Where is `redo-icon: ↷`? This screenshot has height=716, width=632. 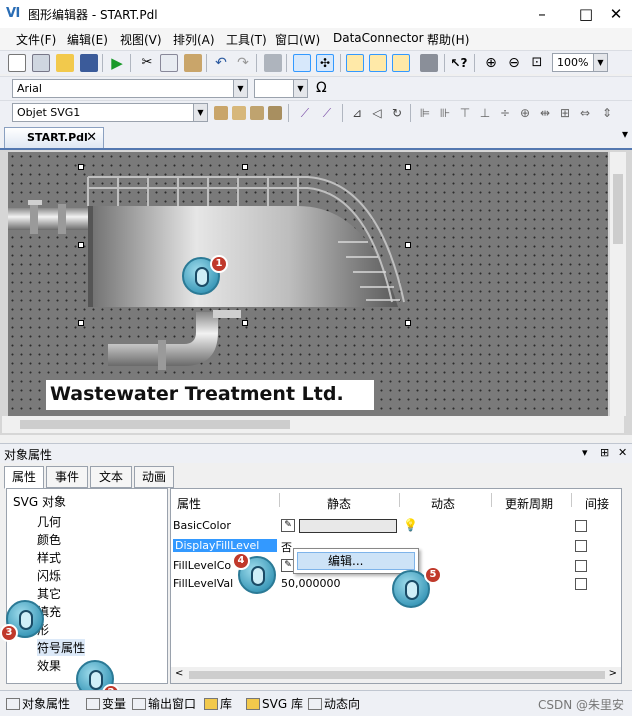 redo-icon: ↷ is located at coordinates (243, 63).